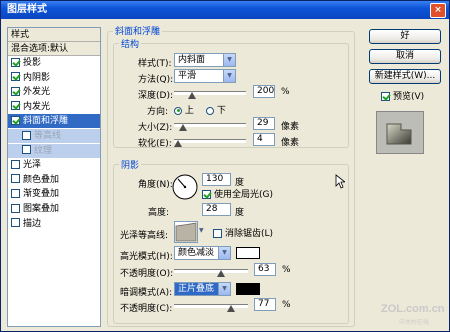 The height and width of the screenshot is (332, 450). What do you see at coordinates (54, 180) in the screenshot?
I see `style-list-item: 颜色叠加` at bounding box center [54, 180].